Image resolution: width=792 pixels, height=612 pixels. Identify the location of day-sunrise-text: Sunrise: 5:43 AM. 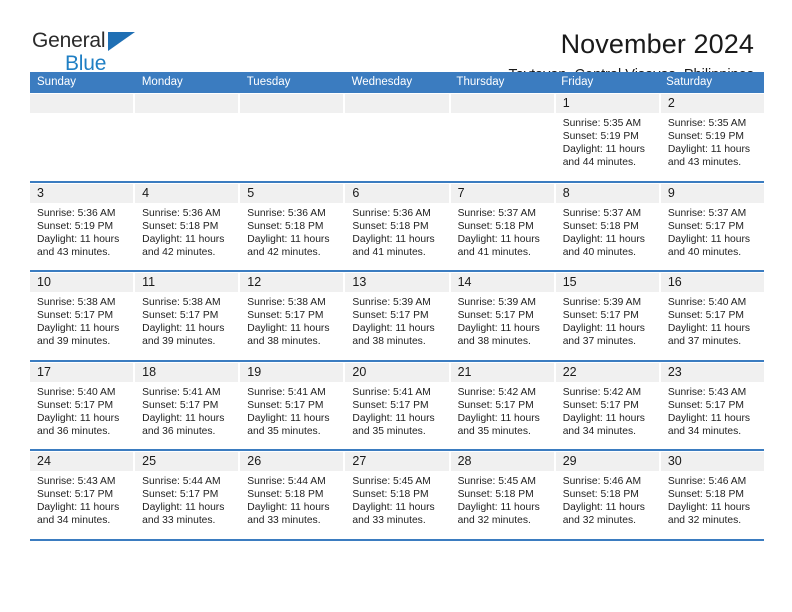
(76, 481).